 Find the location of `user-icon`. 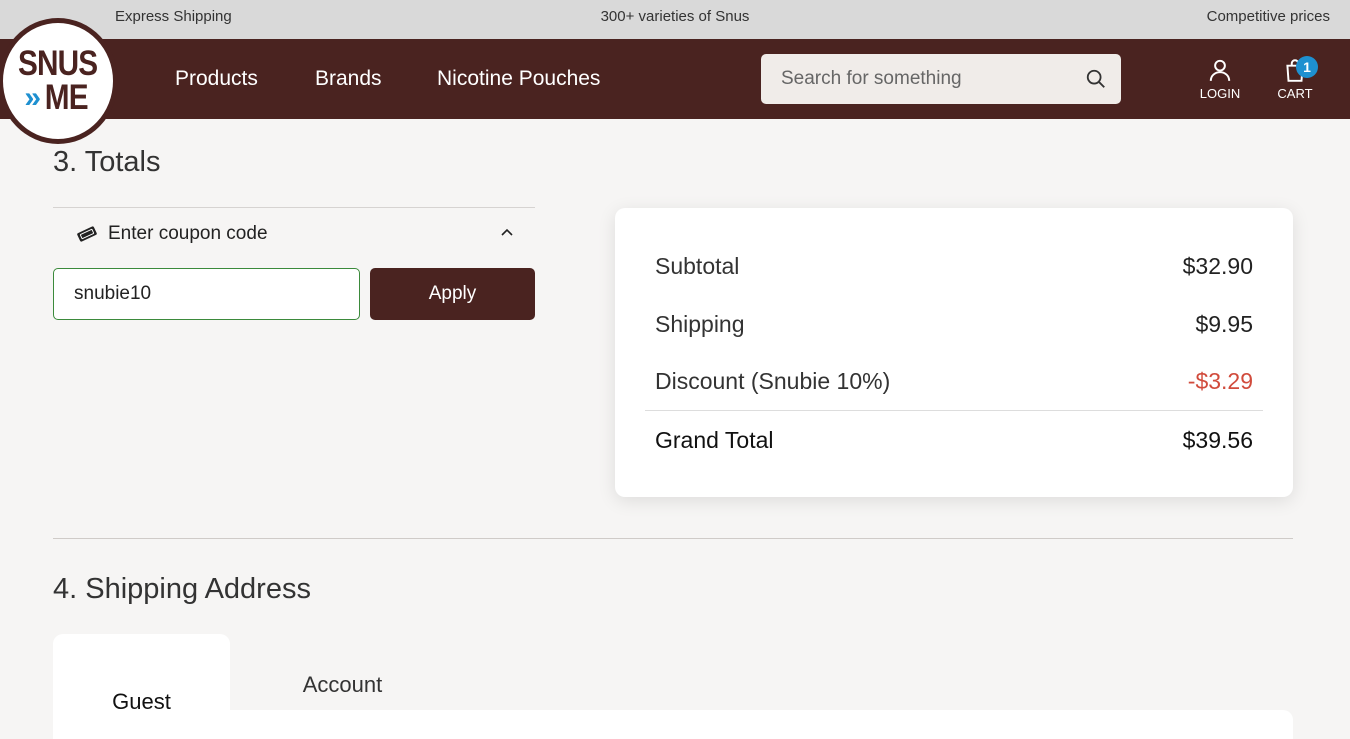

user-icon is located at coordinates (1220, 70).